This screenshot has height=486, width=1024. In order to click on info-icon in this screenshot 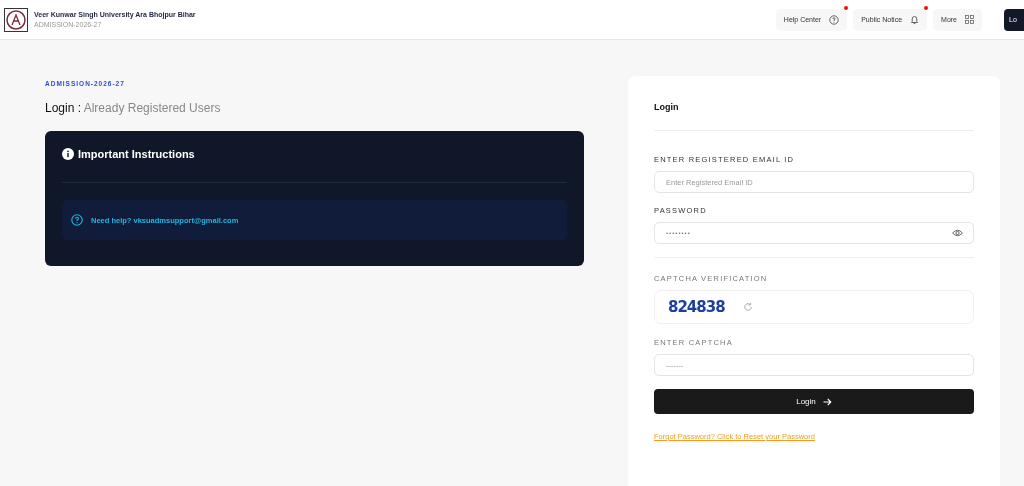, I will do `click(68, 154)`.